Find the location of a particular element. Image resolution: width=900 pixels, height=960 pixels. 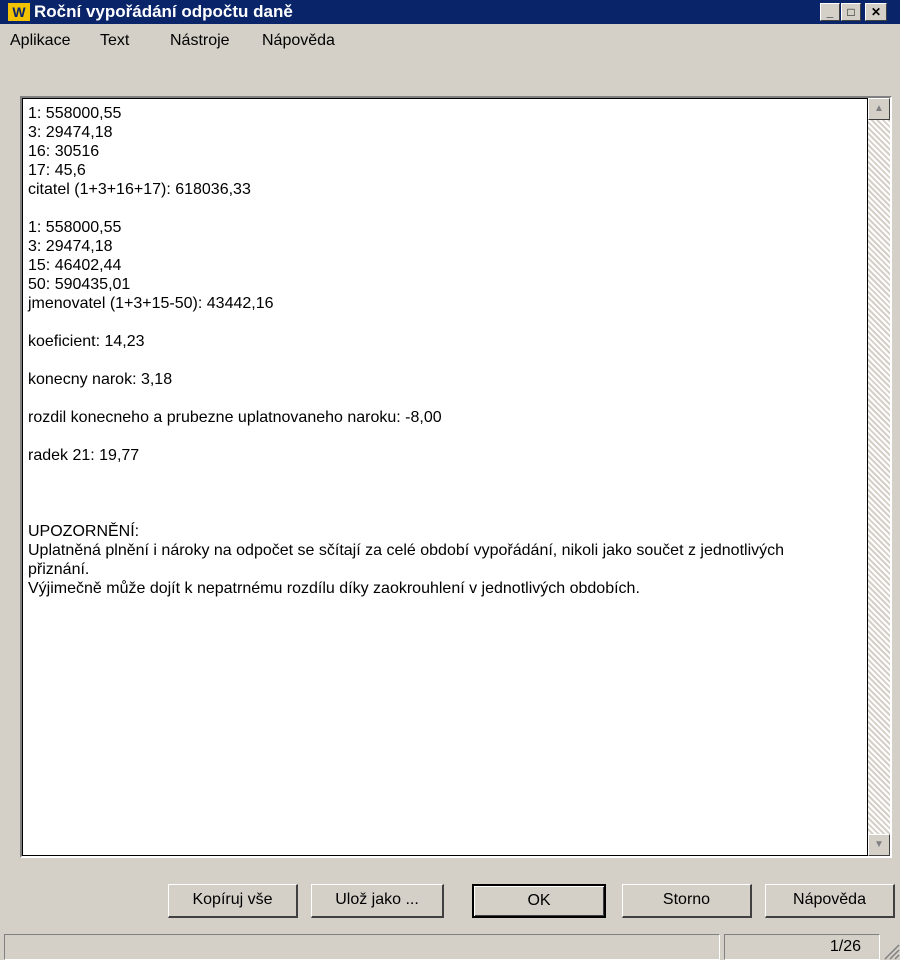

text-line: 17: 45,6 is located at coordinates (57, 170).